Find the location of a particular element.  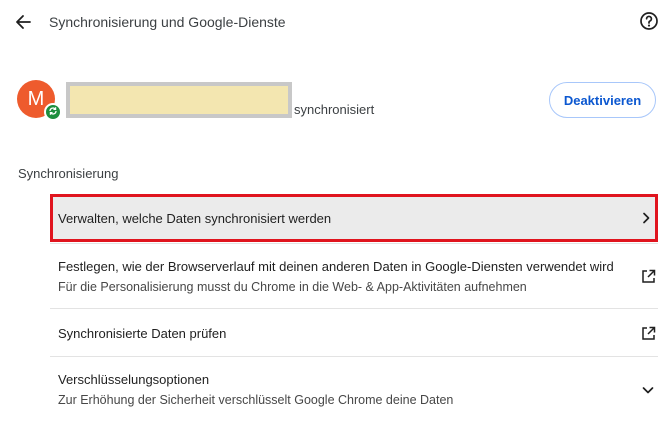

section-heading: Synchronisierung is located at coordinates (68, 173).